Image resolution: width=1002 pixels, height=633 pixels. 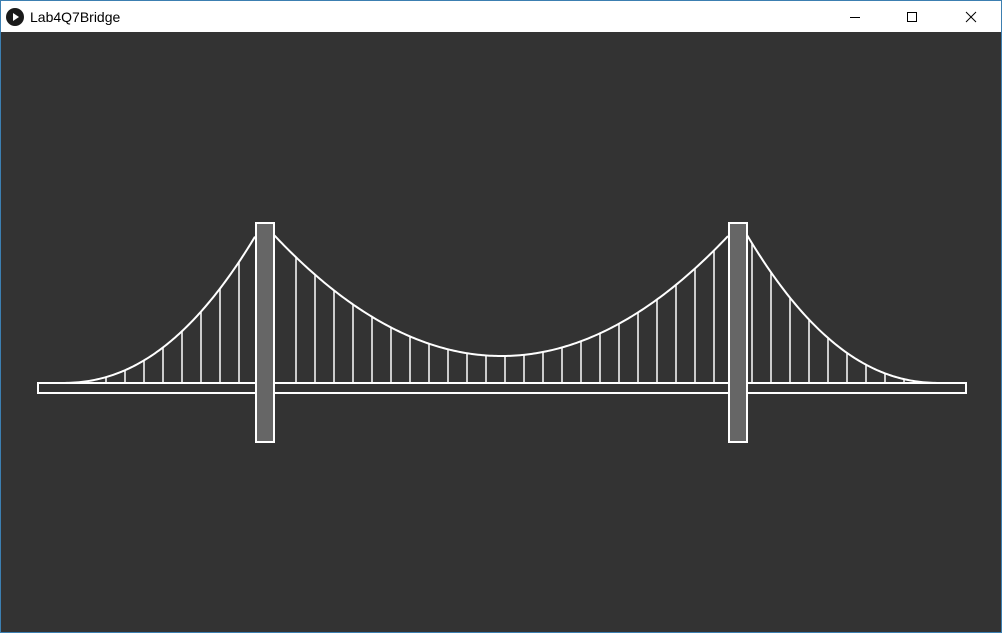 I want to click on bridge-deck, so click(x=502, y=388).